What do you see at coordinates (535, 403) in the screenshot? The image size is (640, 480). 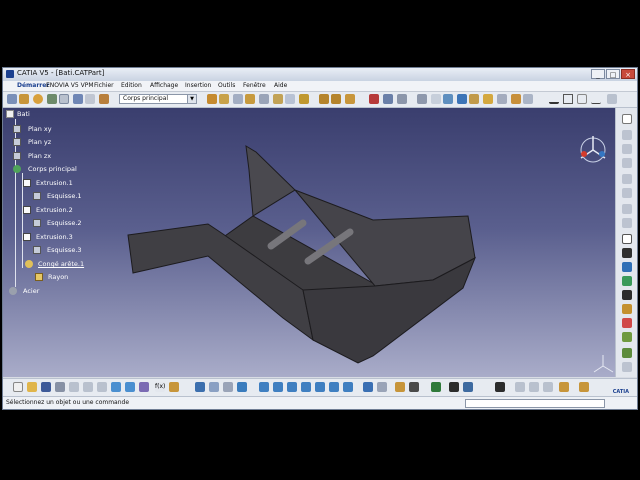 I see `command-input` at bounding box center [535, 403].